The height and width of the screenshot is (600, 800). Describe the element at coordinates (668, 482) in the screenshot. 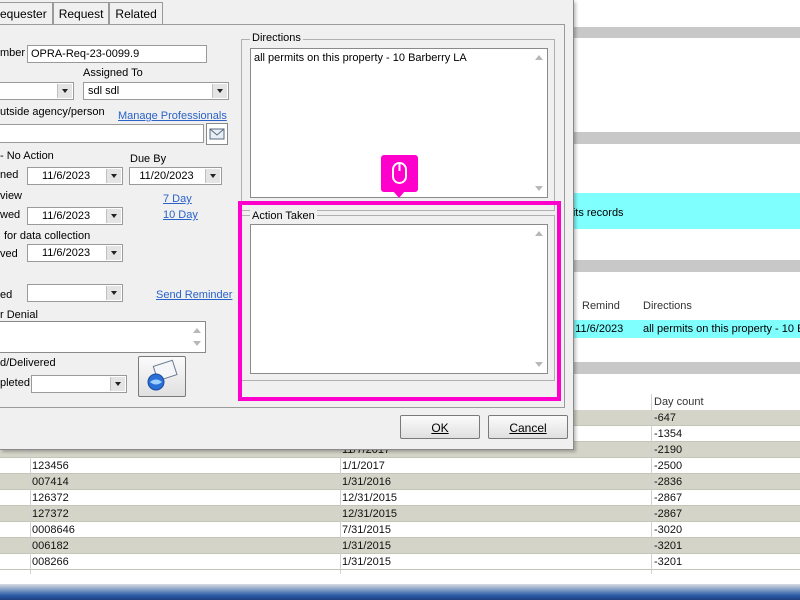

I see `table-cell: -2836` at that location.